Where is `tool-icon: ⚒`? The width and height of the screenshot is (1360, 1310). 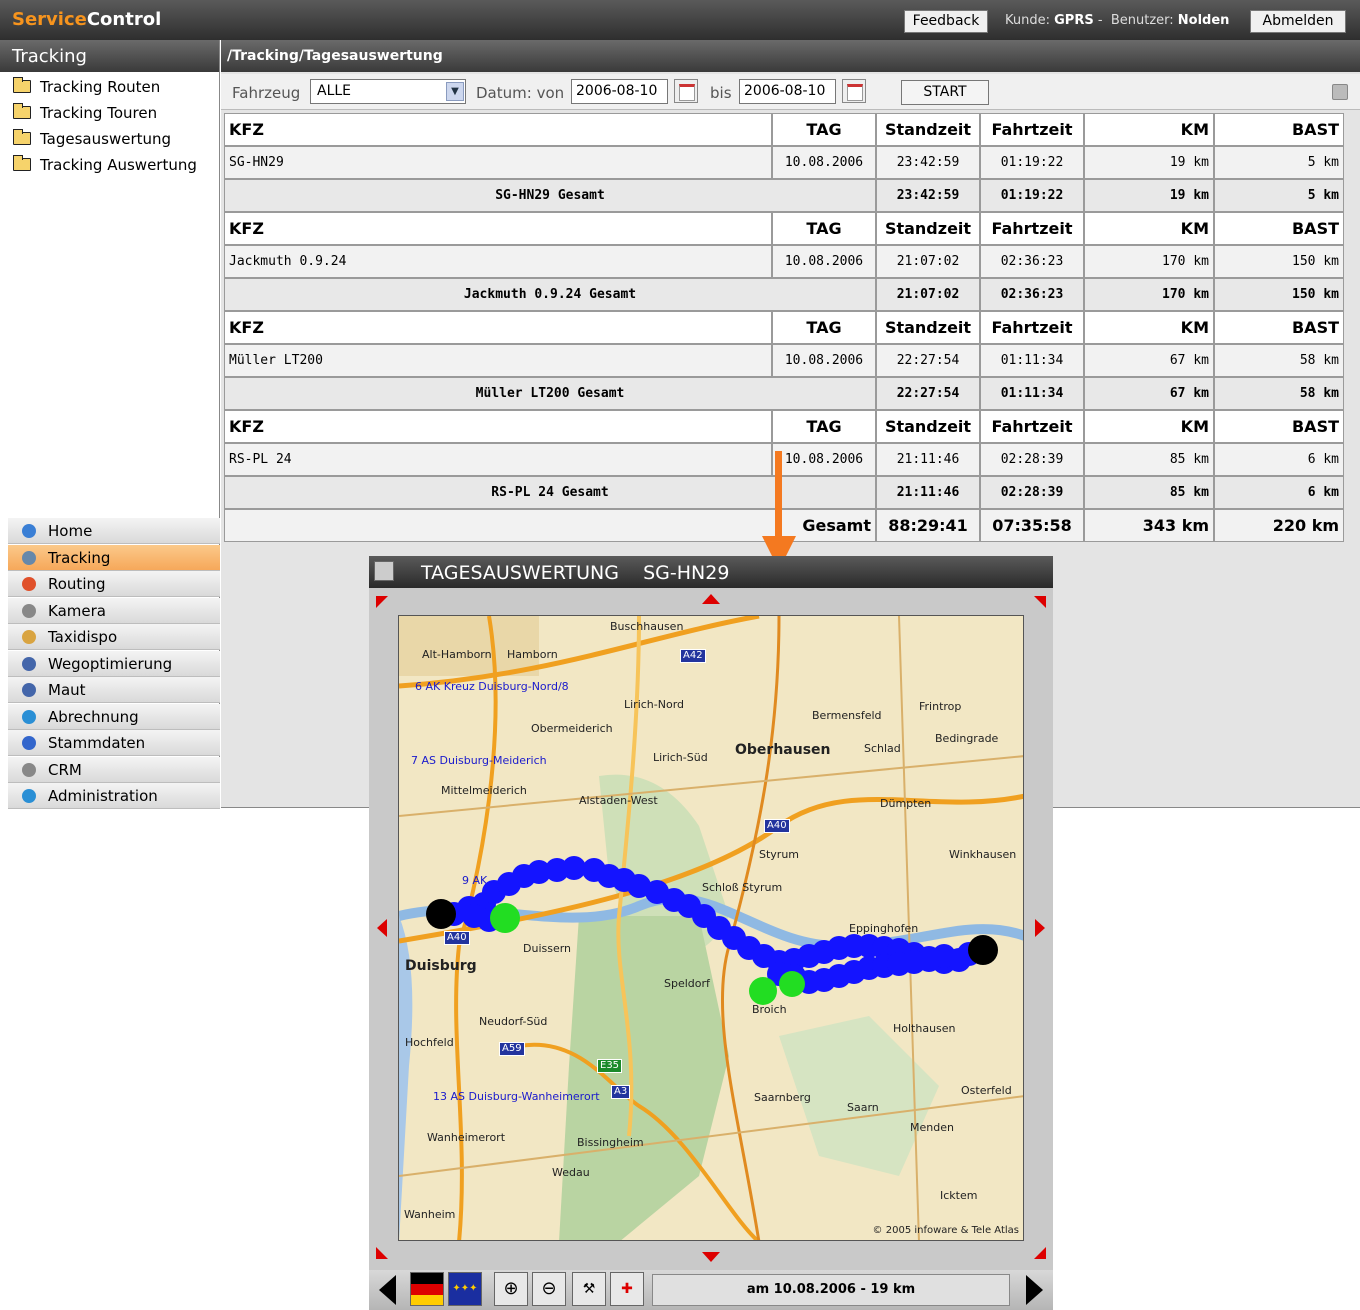
tool-icon: ⚒ is located at coordinates (589, 1289).